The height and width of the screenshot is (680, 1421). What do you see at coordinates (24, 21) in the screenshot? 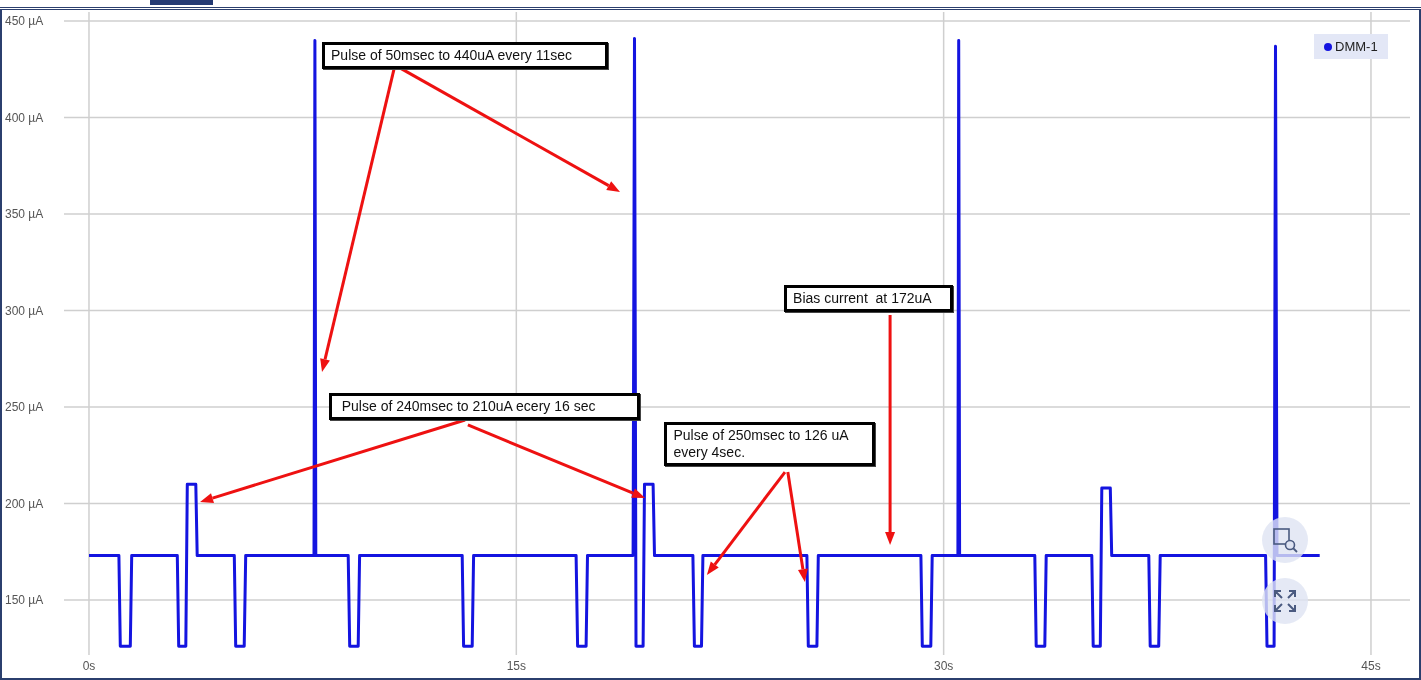
I see `y-axis-label: 450 µA` at bounding box center [24, 21].